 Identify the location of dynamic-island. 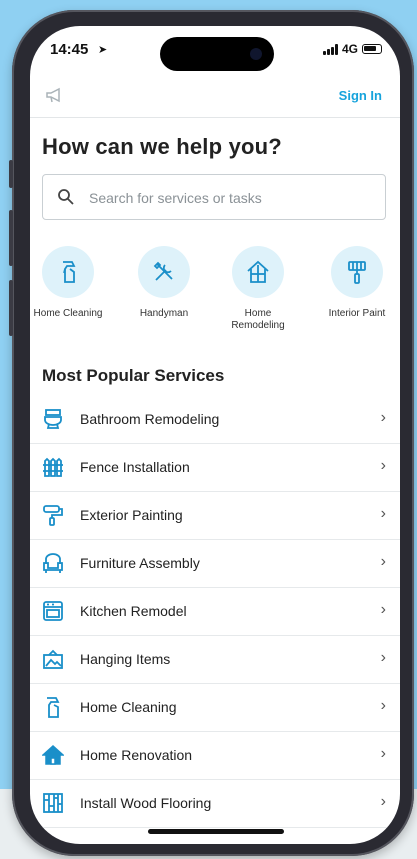
(217, 54).